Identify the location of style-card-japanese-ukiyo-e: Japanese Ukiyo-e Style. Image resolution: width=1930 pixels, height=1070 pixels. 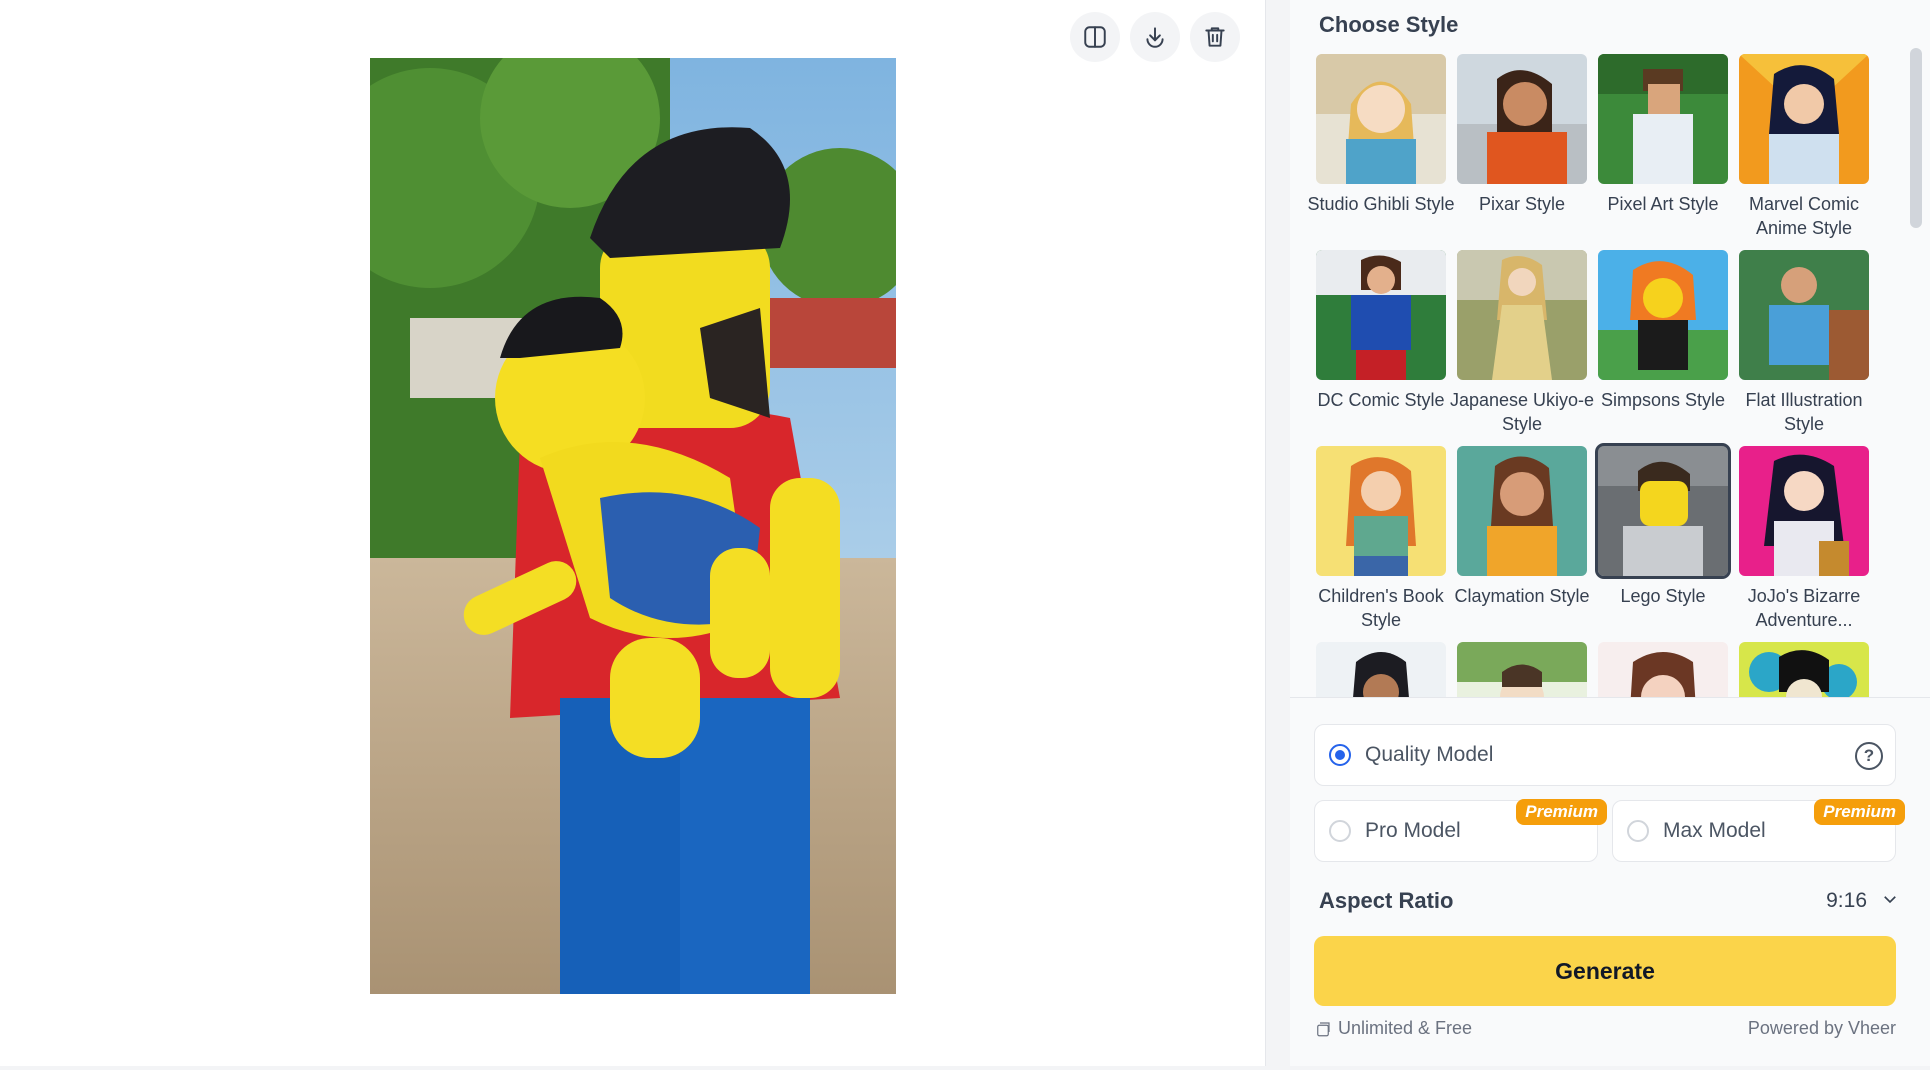
(1522, 348).